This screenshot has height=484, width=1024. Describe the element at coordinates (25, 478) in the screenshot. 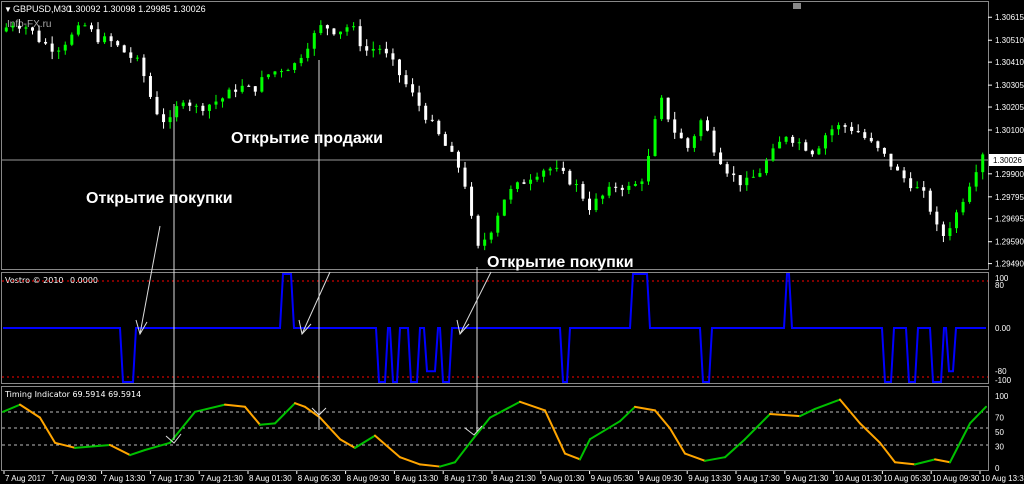

I see `time-tick-label: 7 Aug 2017` at that location.